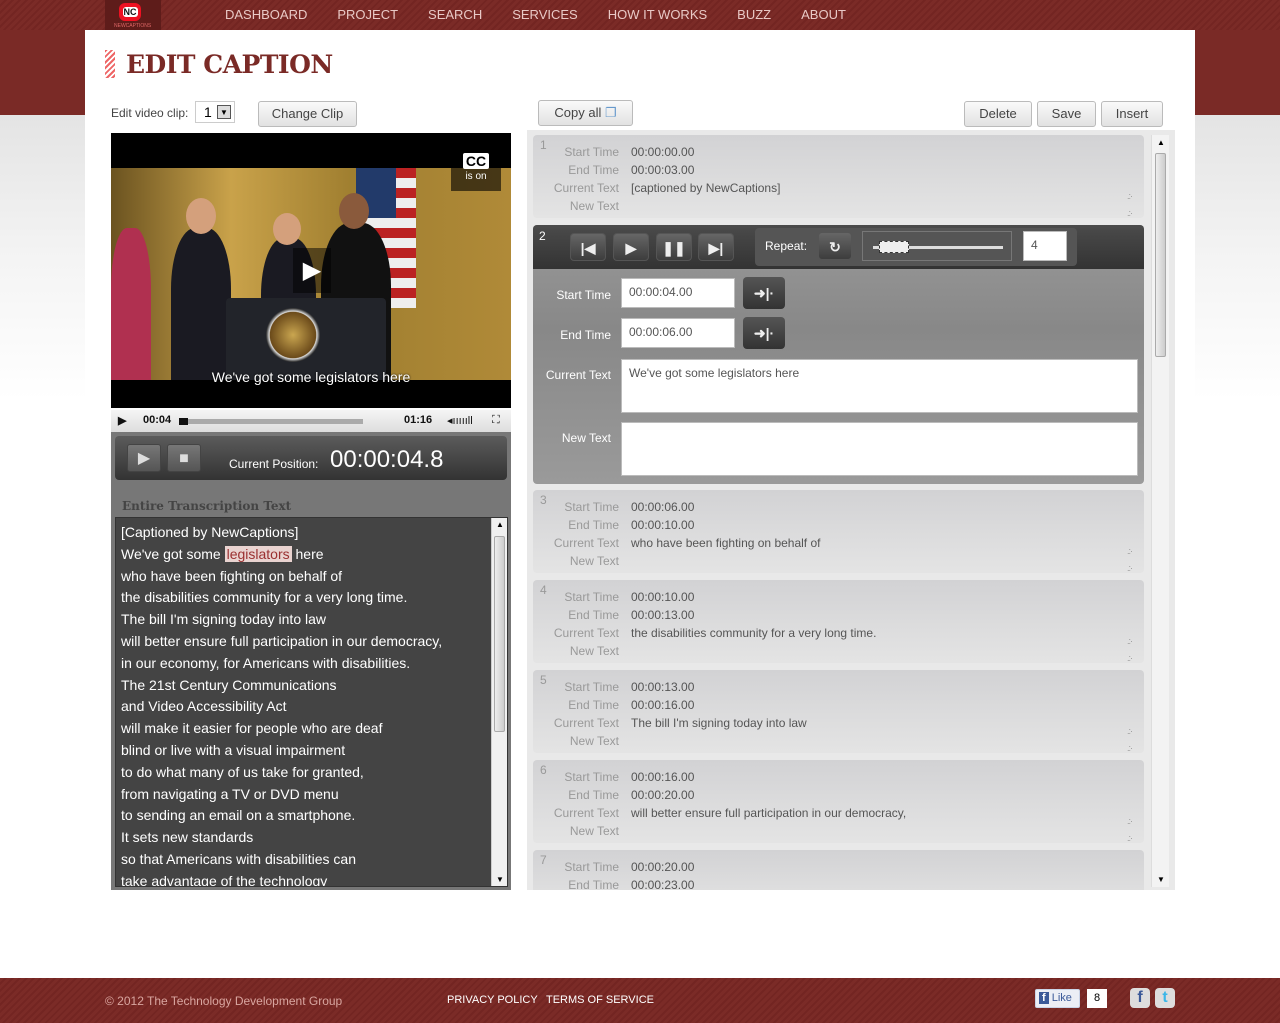 This screenshot has height=1023, width=1280. Describe the element at coordinates (657, 14) in the screenshot. I see `nav-item-how-it-works: HOW IT WORKS` at that location.